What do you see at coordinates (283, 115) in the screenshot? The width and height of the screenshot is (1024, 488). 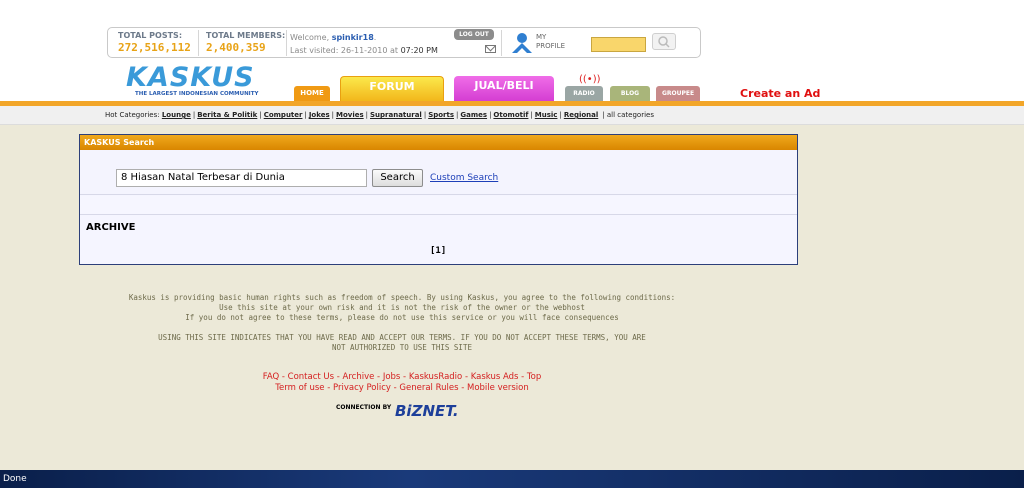 I see `hot-category-link: Computer` at bounding box center [283, 115].